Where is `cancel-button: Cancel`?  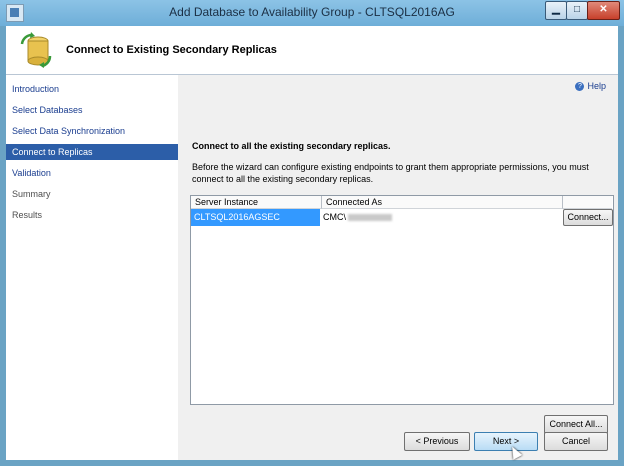 cancel-button: Cancel is located at coordinates (576, 441).